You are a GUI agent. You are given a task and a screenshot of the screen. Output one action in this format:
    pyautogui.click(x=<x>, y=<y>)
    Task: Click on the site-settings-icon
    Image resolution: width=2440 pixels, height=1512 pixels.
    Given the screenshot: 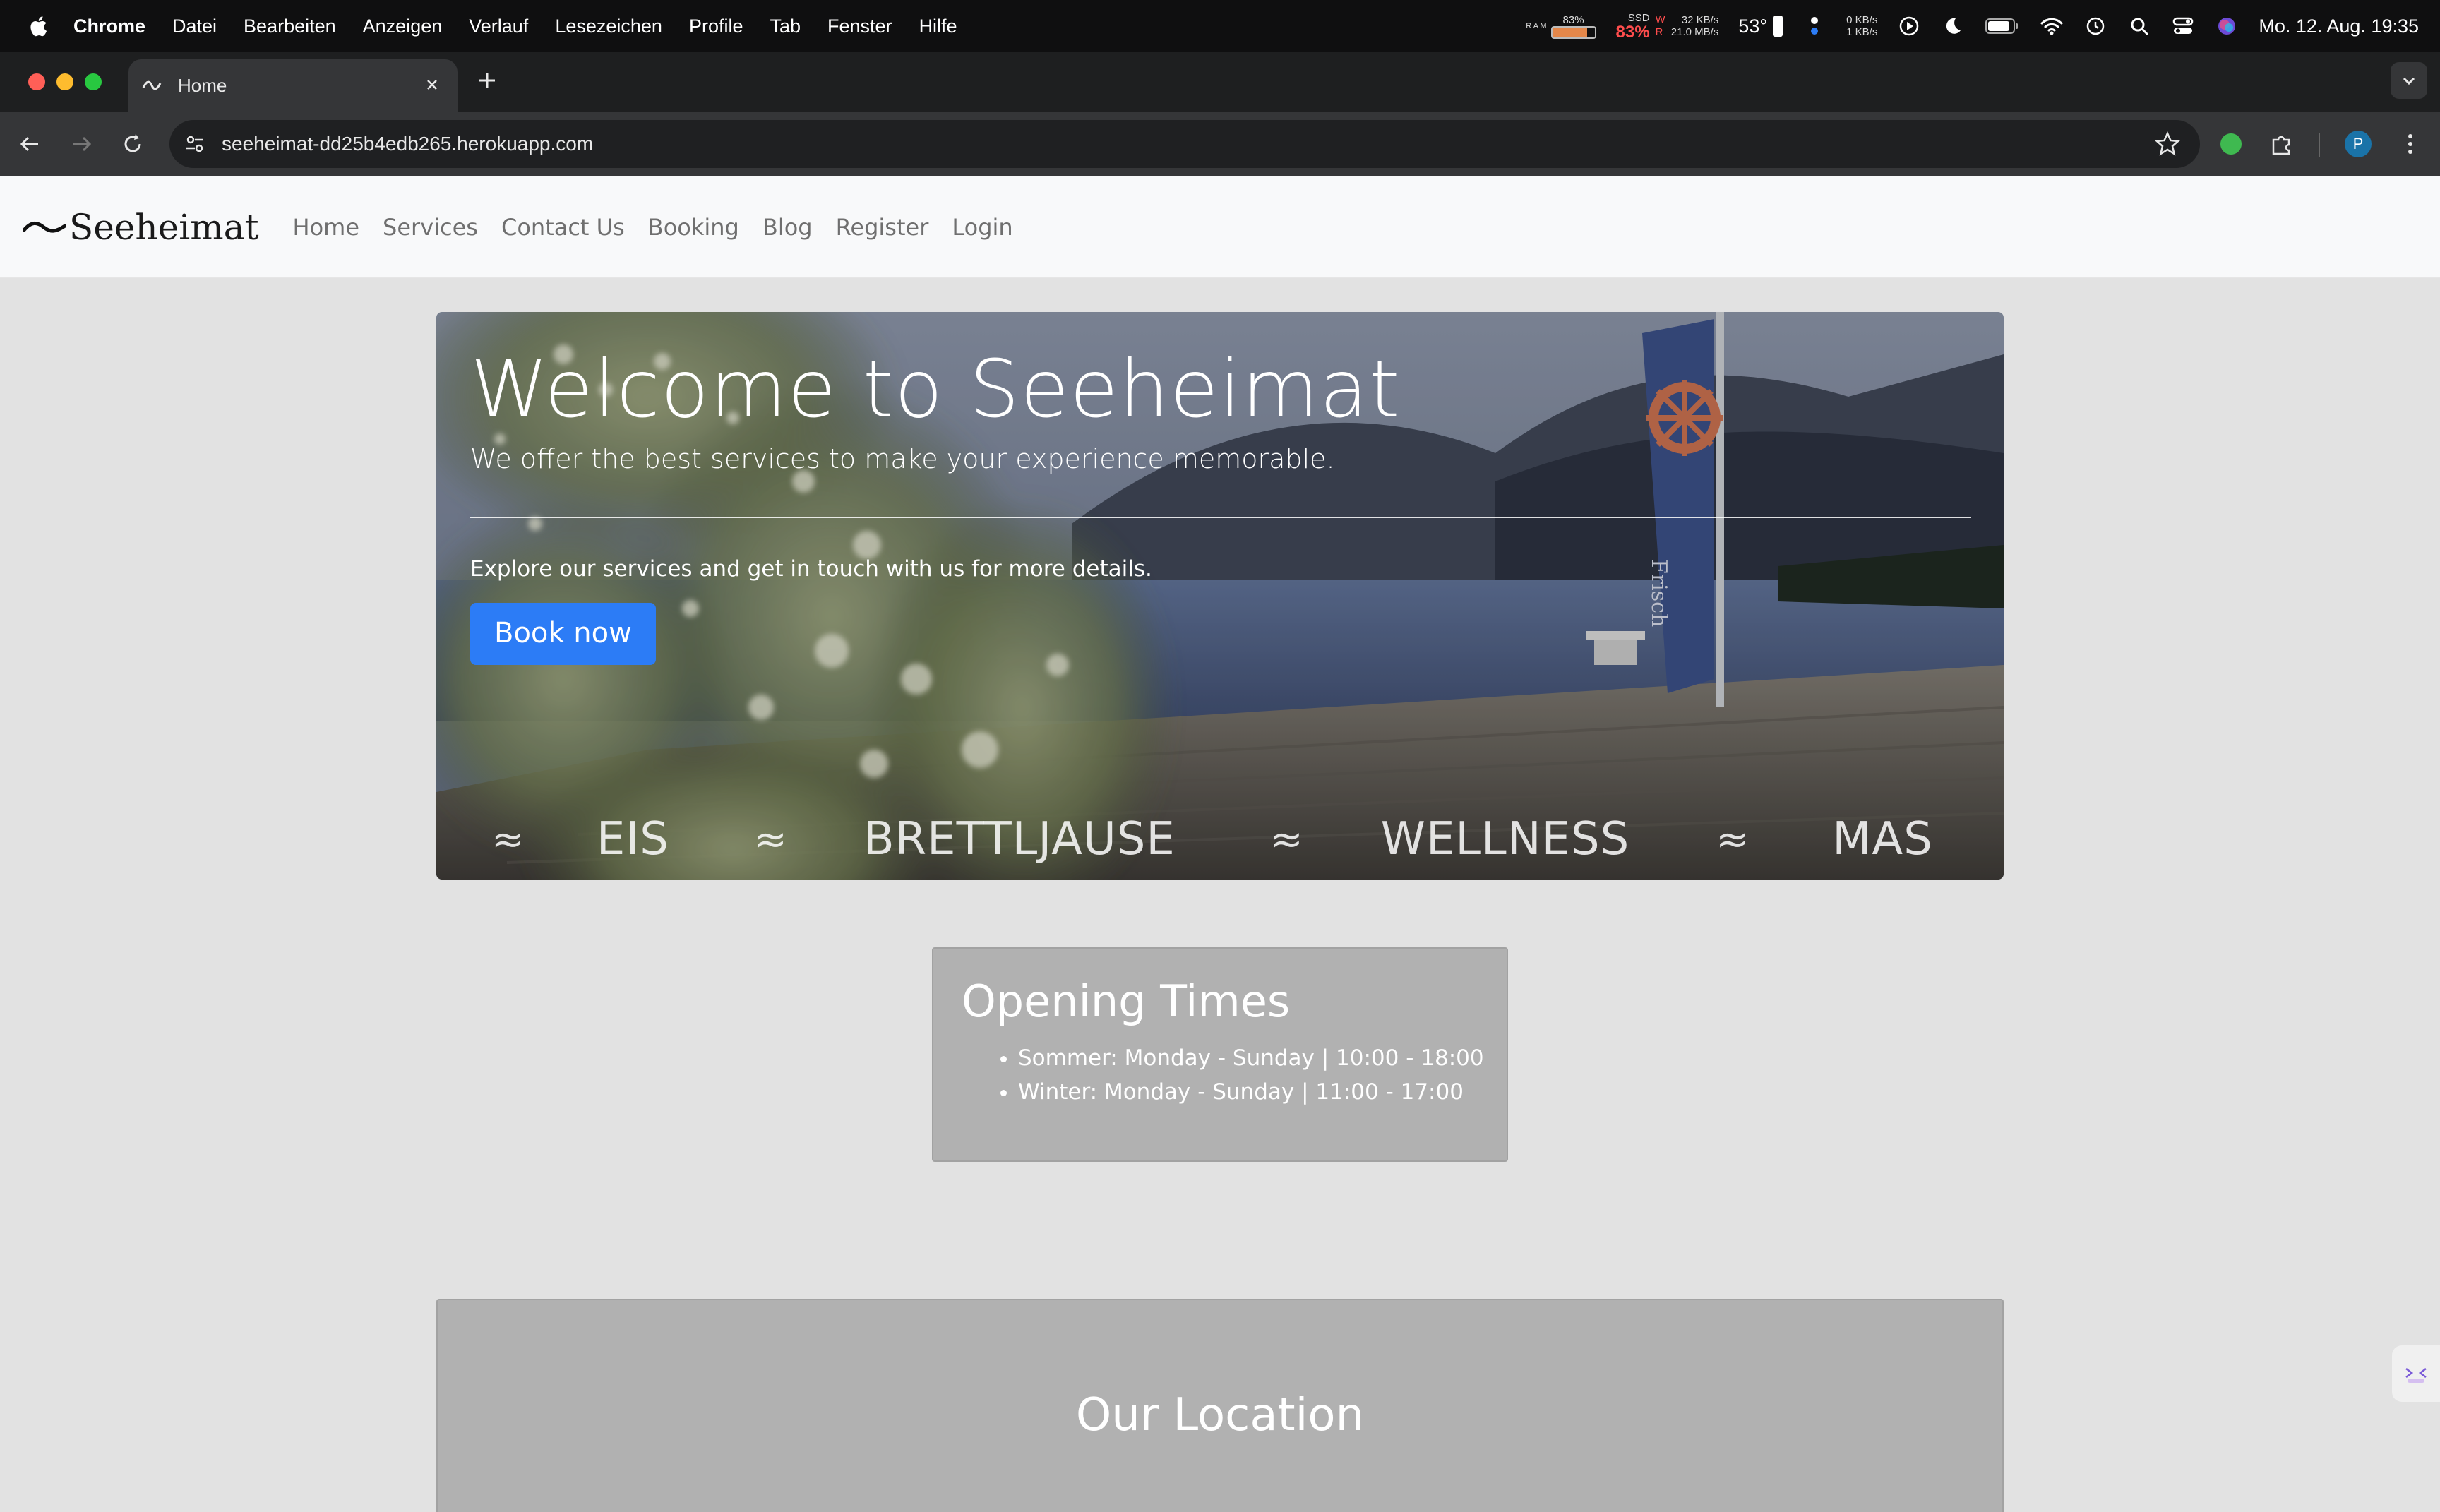 What is the action you would take?
    pyautogui.click(x=195, y=144)
    